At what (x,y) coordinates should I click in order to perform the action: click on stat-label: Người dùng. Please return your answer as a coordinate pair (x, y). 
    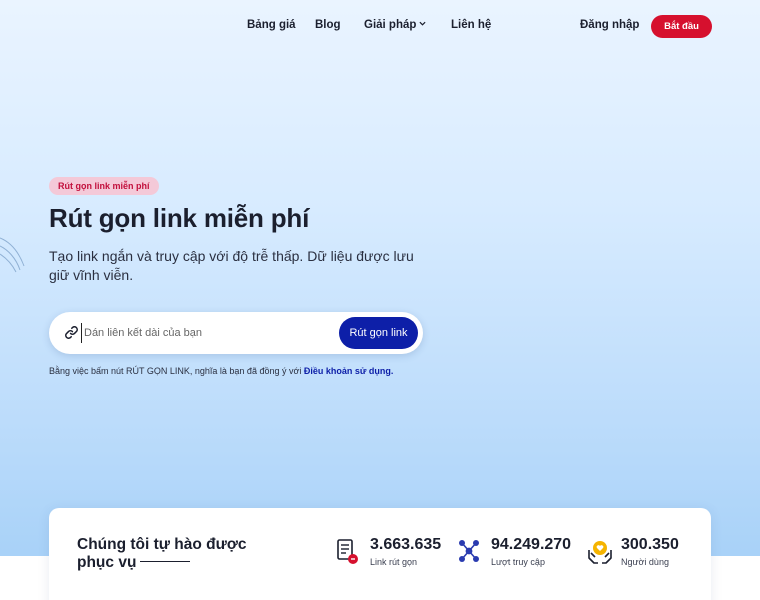
    Looking at the image, I should click on (645, 562).